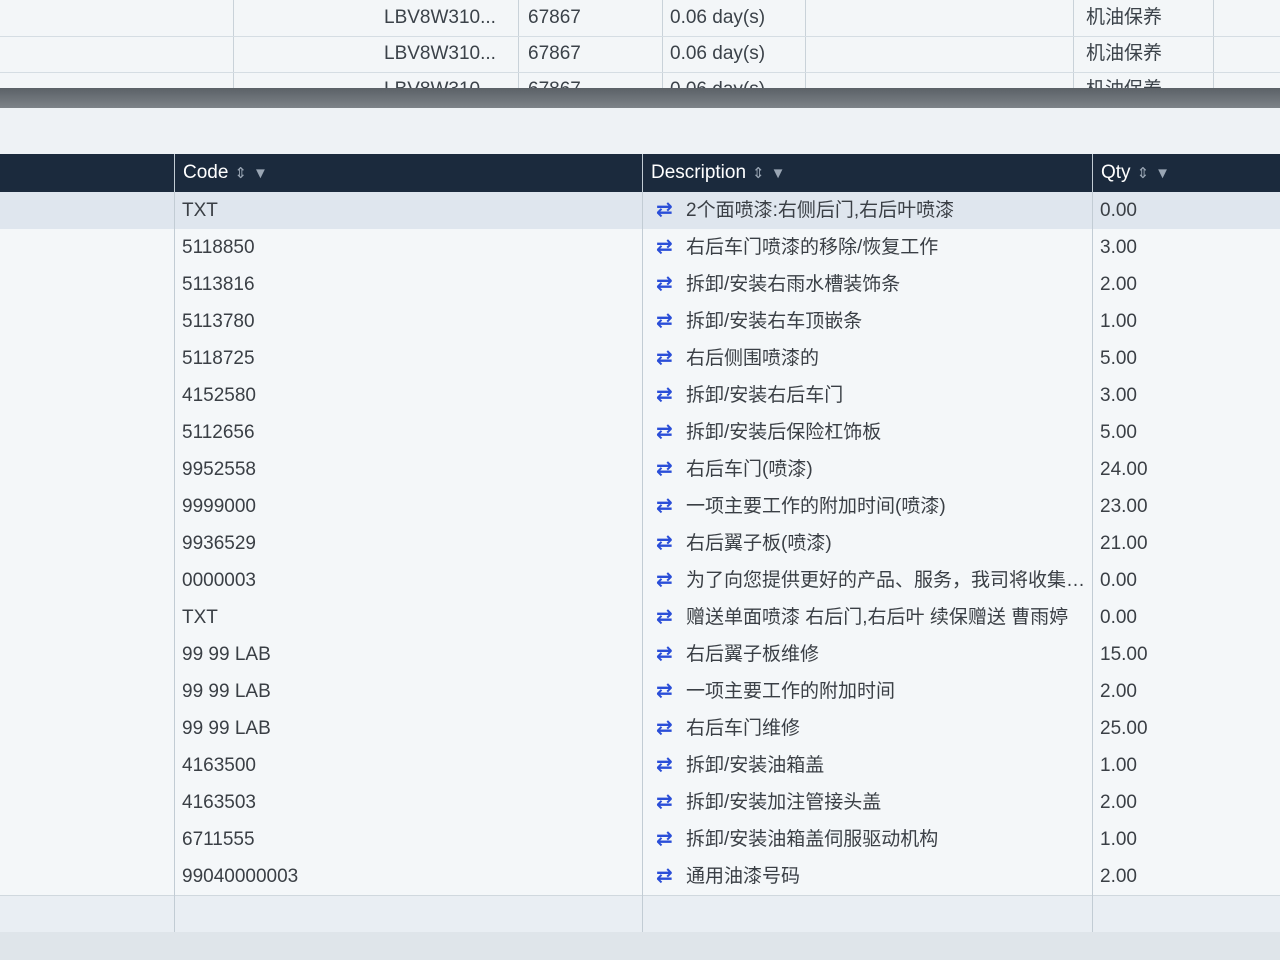 This screenshot has width=1280, height=960. I want to click on table-row: 9999000 ⇄ 一项主要工作的附加时间(喷漆) 23.00, so click(640, 507).